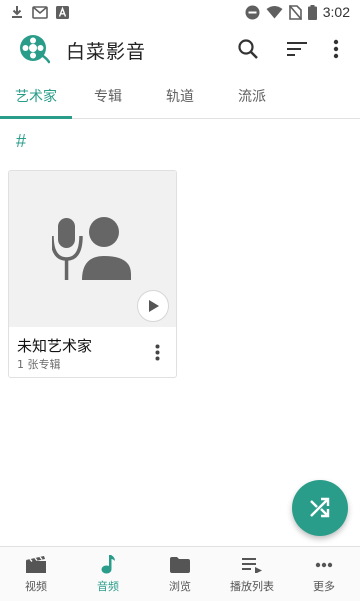 The height and width of the screenshot is (601, 360). I want to click on artist-name: 未知艺术家, so click(55, 346).